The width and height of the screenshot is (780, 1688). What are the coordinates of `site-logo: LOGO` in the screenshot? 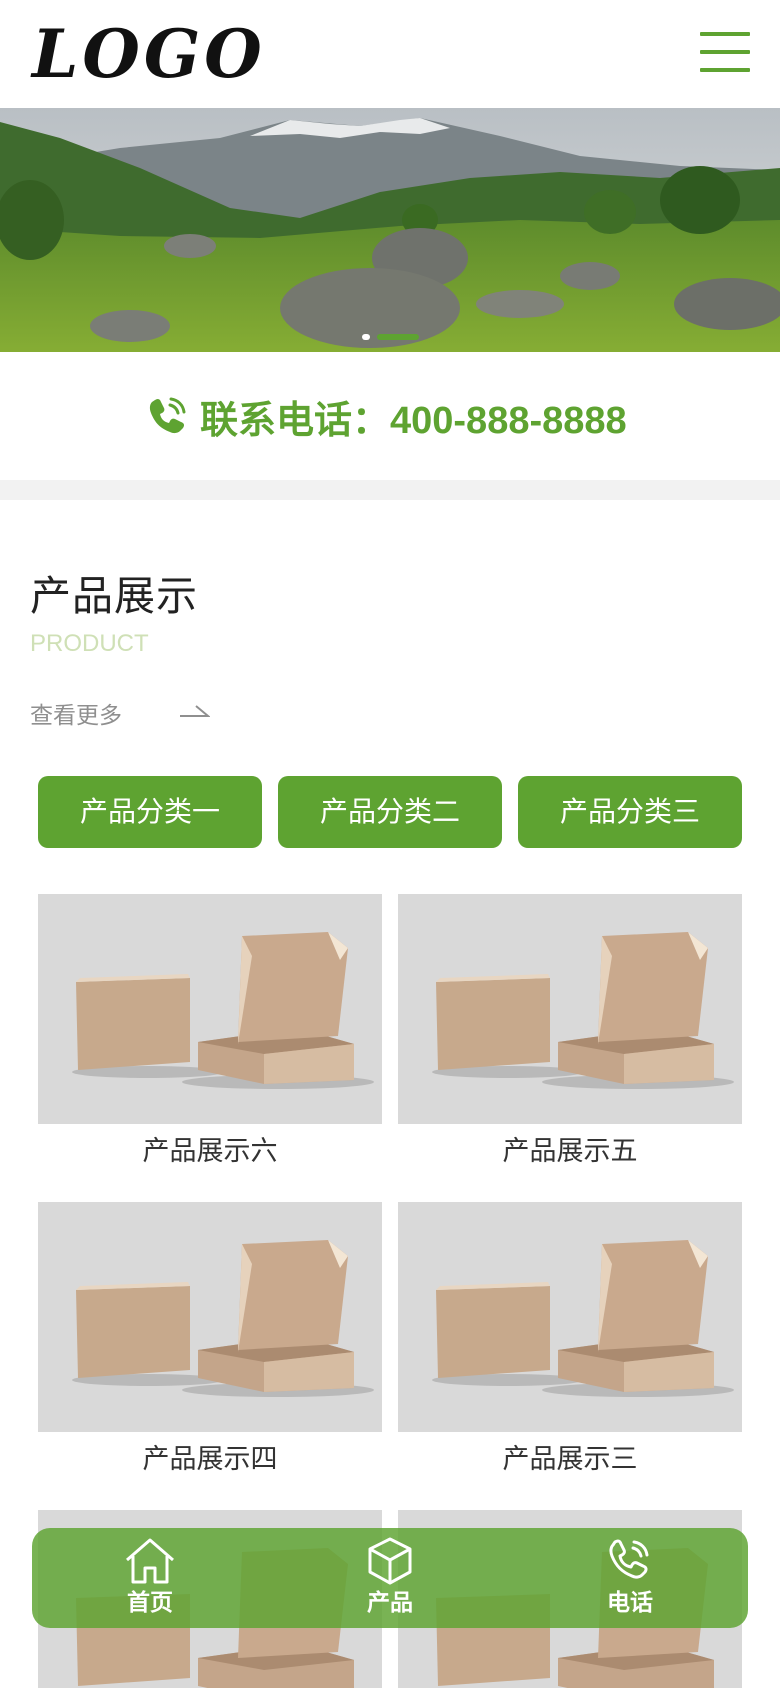 It's located at (149, 54).